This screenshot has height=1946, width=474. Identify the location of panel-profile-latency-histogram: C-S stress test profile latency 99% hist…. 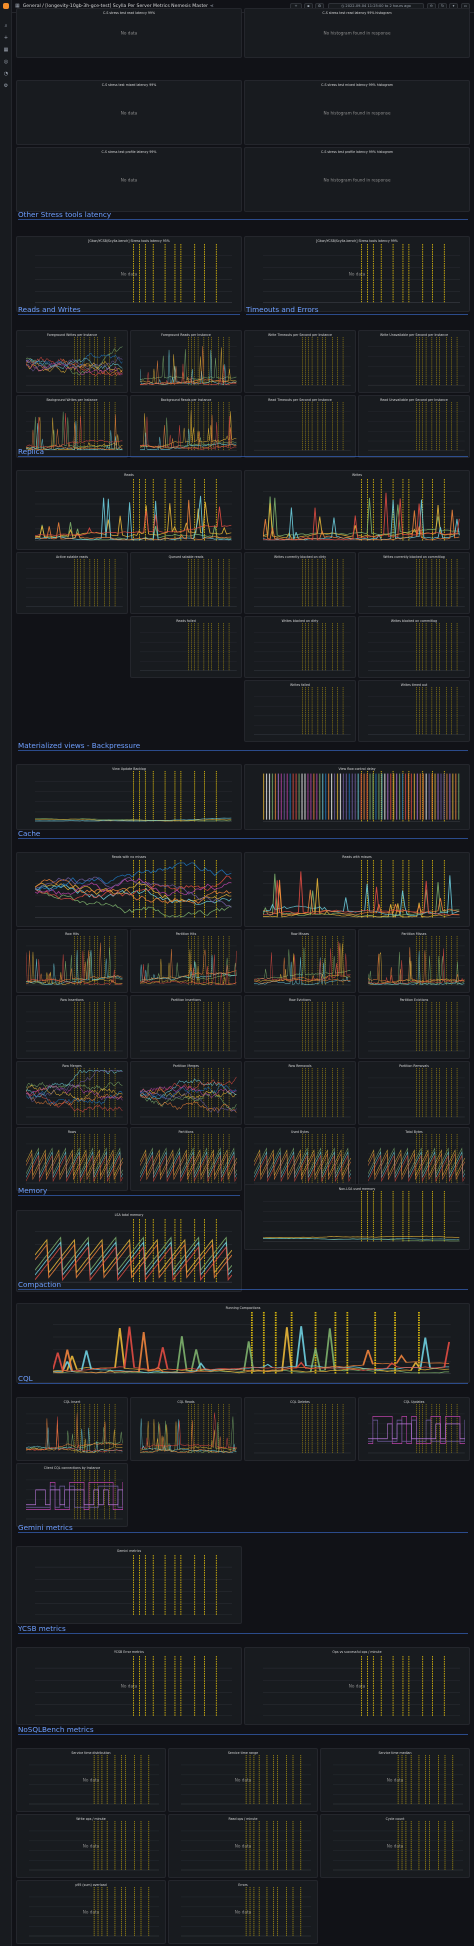
(357, 179).